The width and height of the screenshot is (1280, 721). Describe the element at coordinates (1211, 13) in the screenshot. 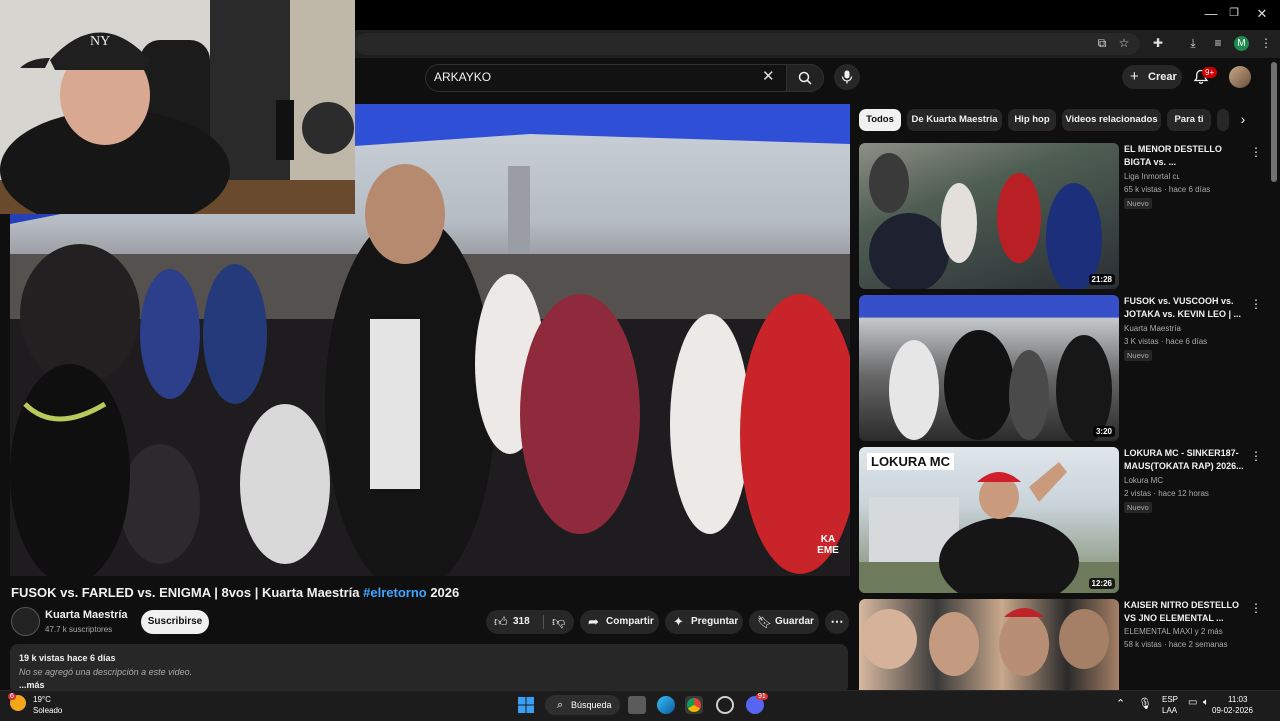

I see `minimize-button: —` at that location.